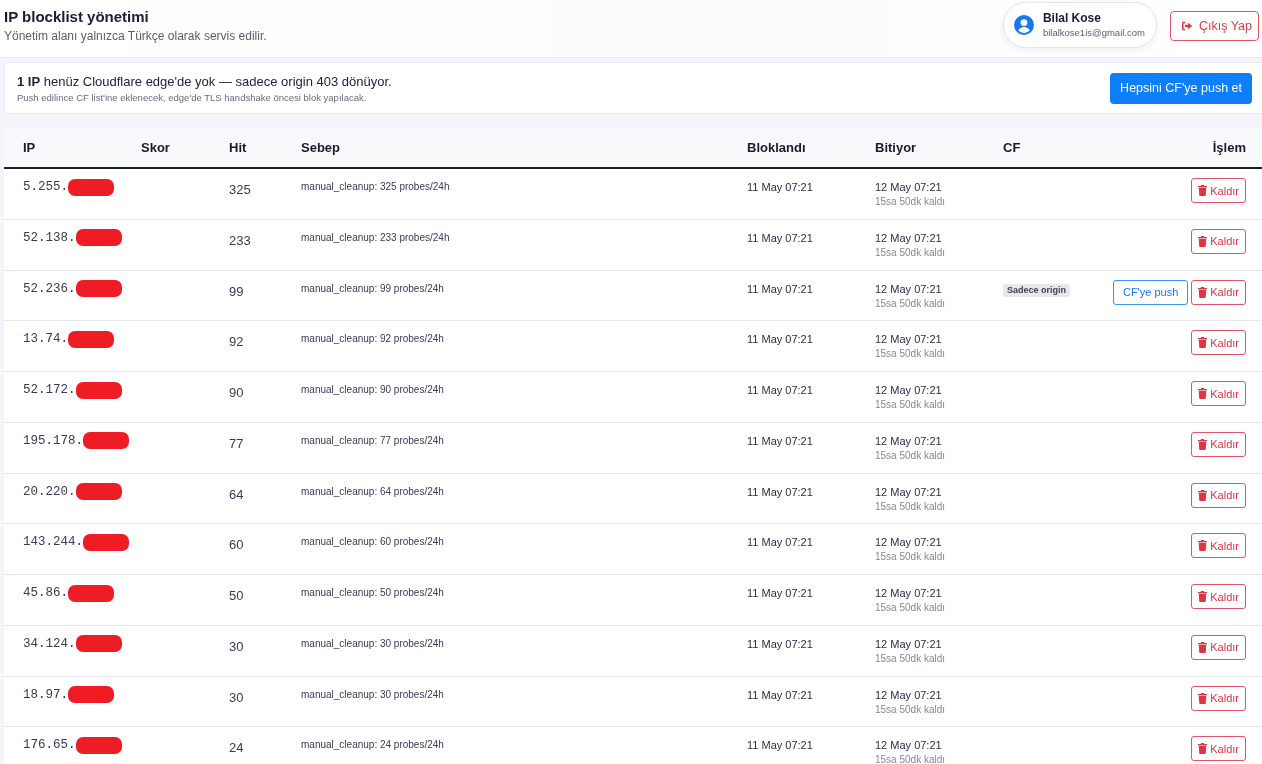  Describe the element at coordinates (49, 746) in the screenshot. I see `ip-address: 176.65.` at that location.